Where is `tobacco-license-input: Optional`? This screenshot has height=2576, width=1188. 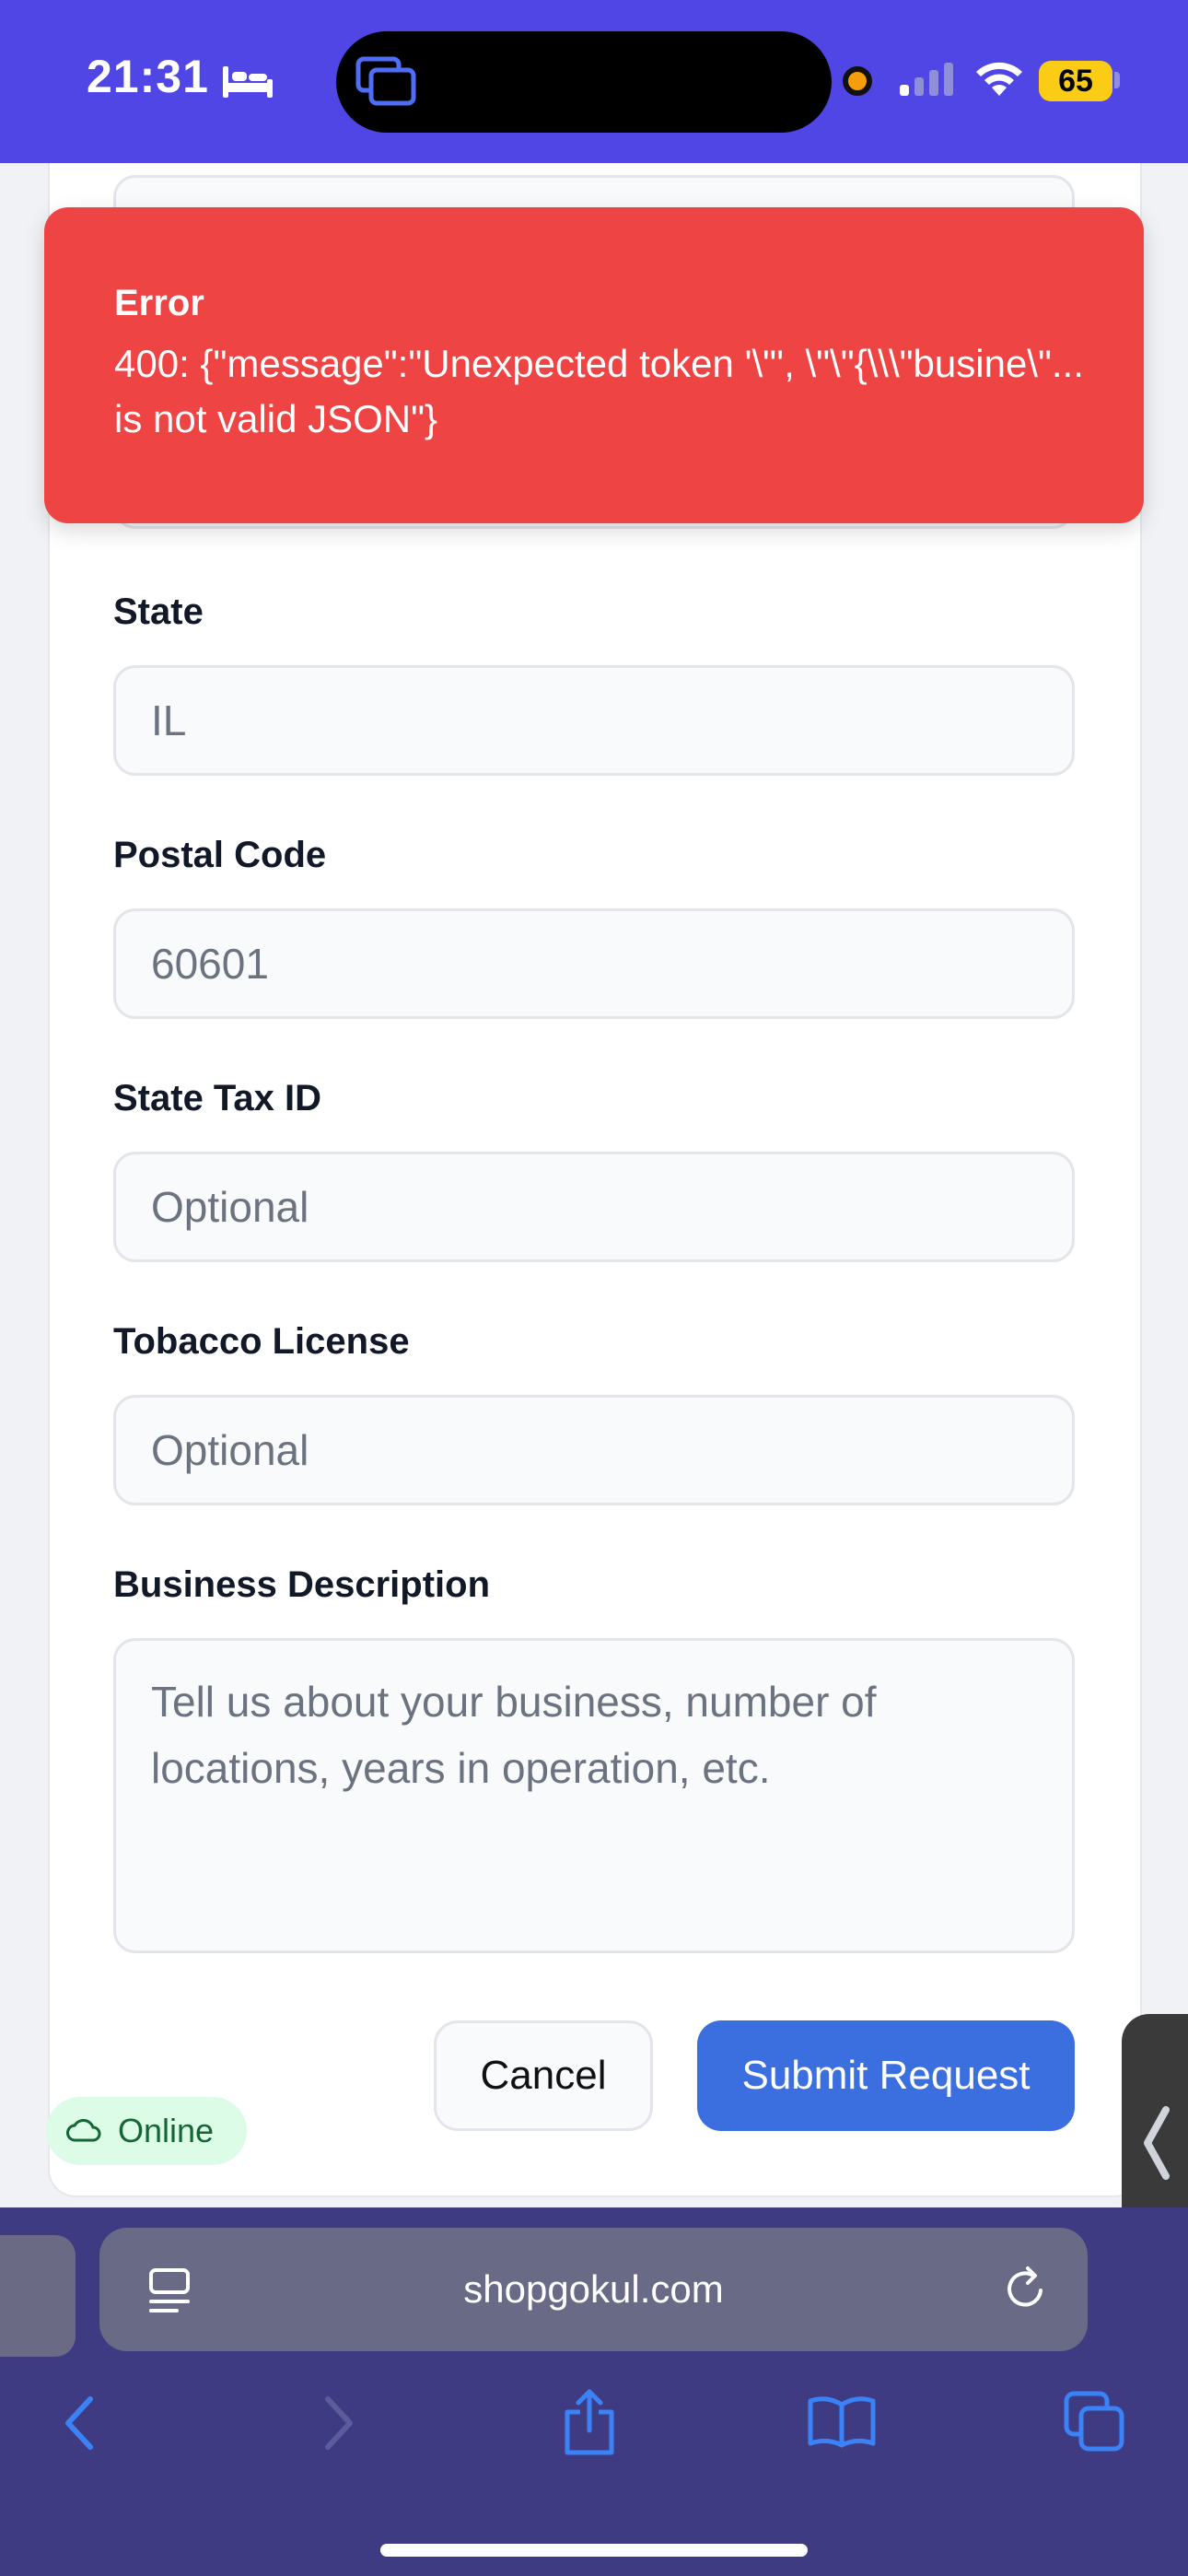 tobacco-license-input: Optional is located at coordinates (594, 1450).